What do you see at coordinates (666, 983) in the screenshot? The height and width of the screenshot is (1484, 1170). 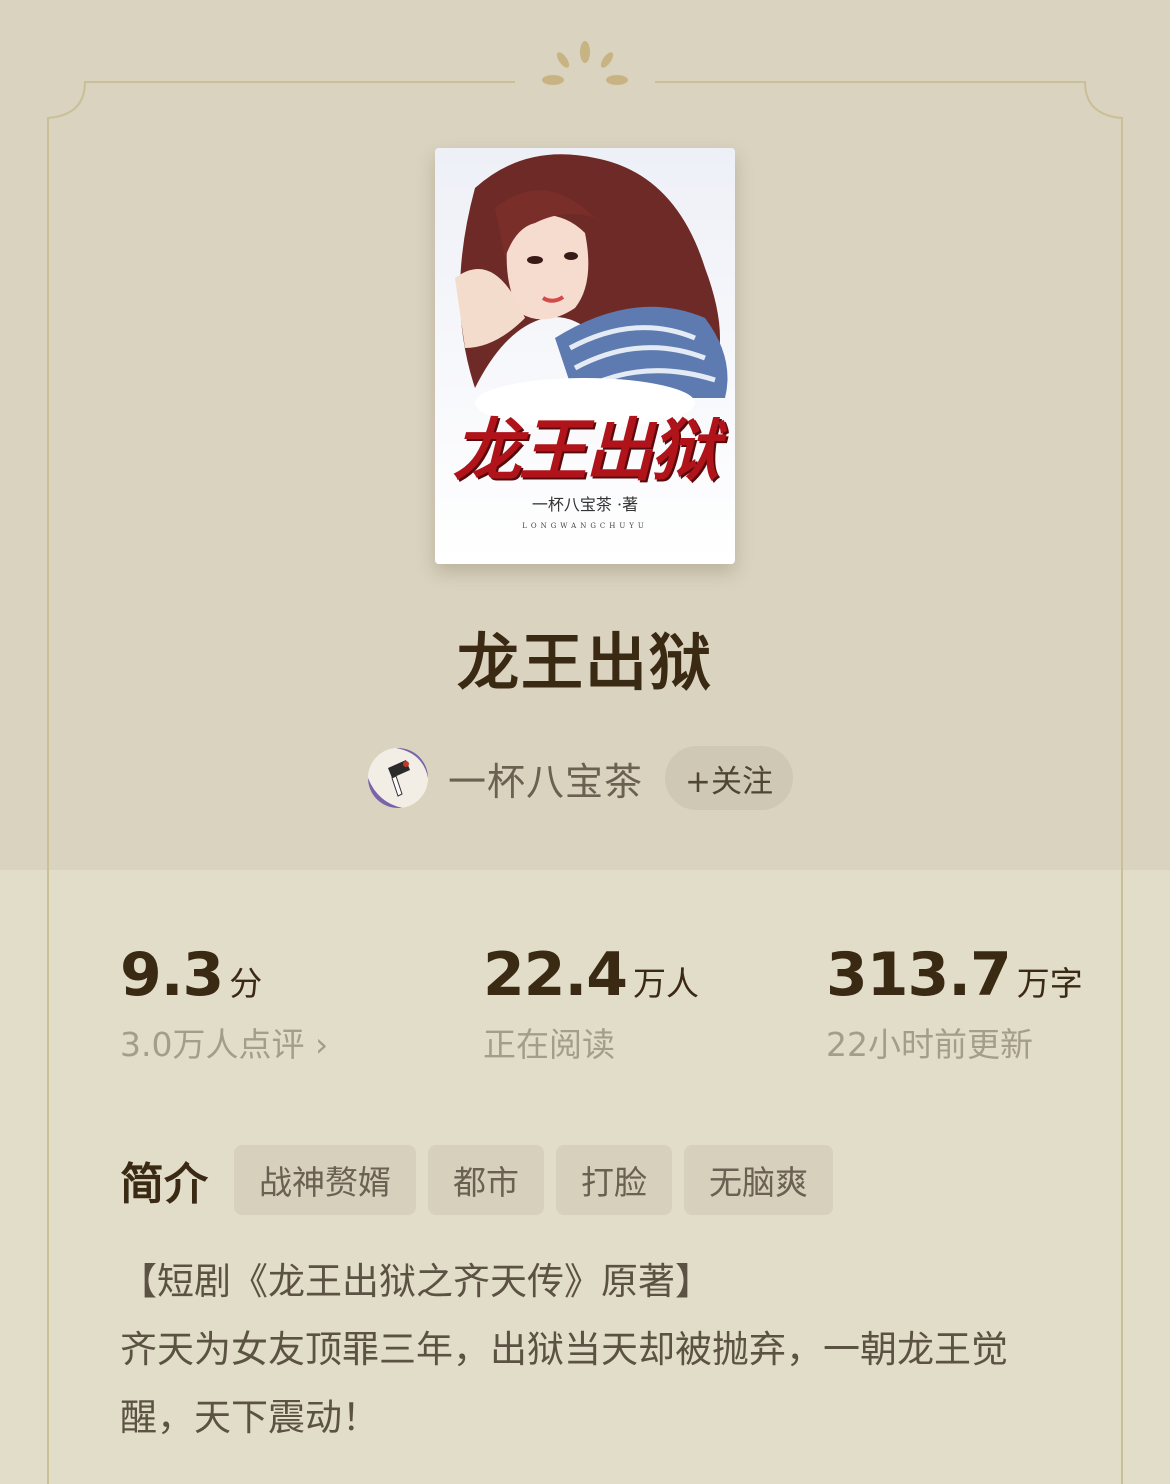 I see `readers-unit: 万人` at bounding box center [666, 983].